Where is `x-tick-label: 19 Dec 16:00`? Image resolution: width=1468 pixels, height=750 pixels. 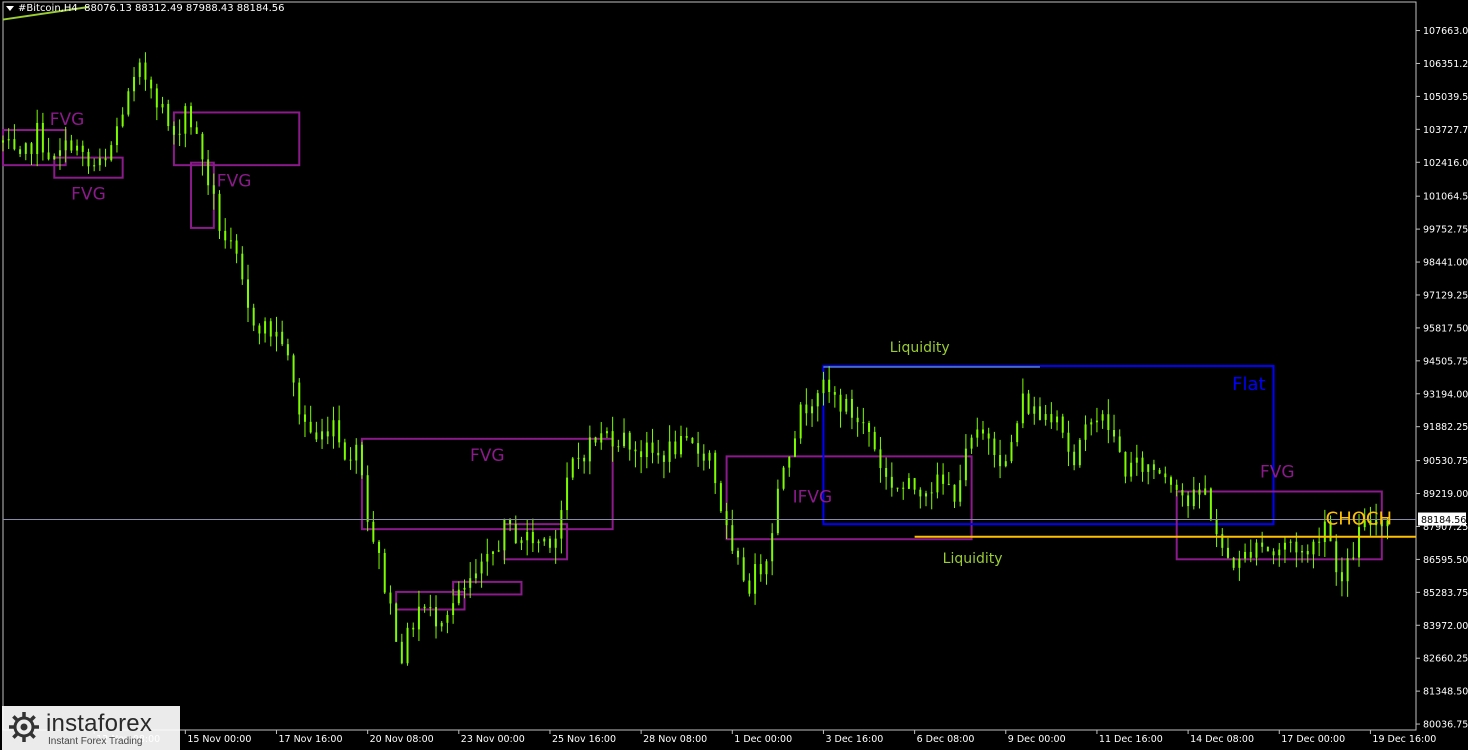 x-tick-label: 19 Dec 16:00 is located at coordinates (1404, 739).